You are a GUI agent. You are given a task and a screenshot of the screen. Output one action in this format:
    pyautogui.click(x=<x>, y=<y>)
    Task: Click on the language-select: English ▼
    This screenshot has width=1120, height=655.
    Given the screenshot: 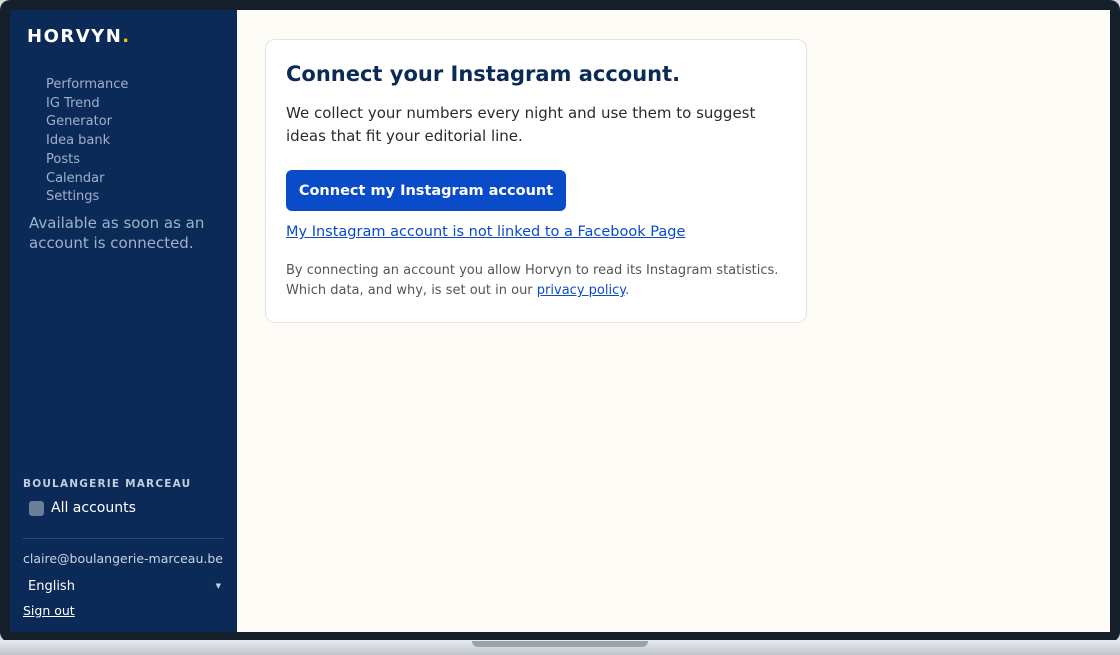 What is the action you would take?
    pyautogui.click(x=122, y=586)
    